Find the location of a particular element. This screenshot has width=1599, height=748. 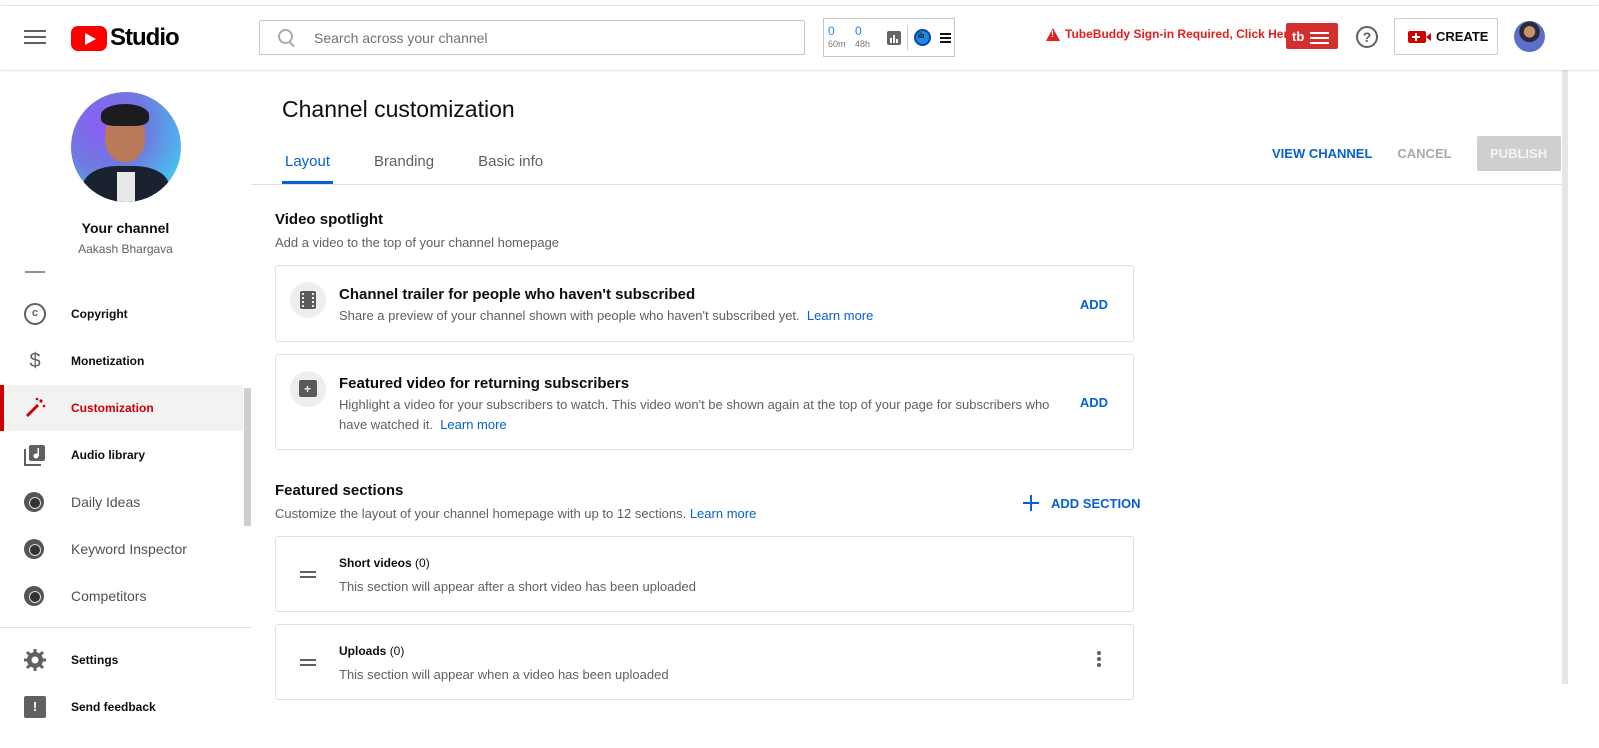

sidebar-item-customization: Customization is located at coordinates (121, 408).